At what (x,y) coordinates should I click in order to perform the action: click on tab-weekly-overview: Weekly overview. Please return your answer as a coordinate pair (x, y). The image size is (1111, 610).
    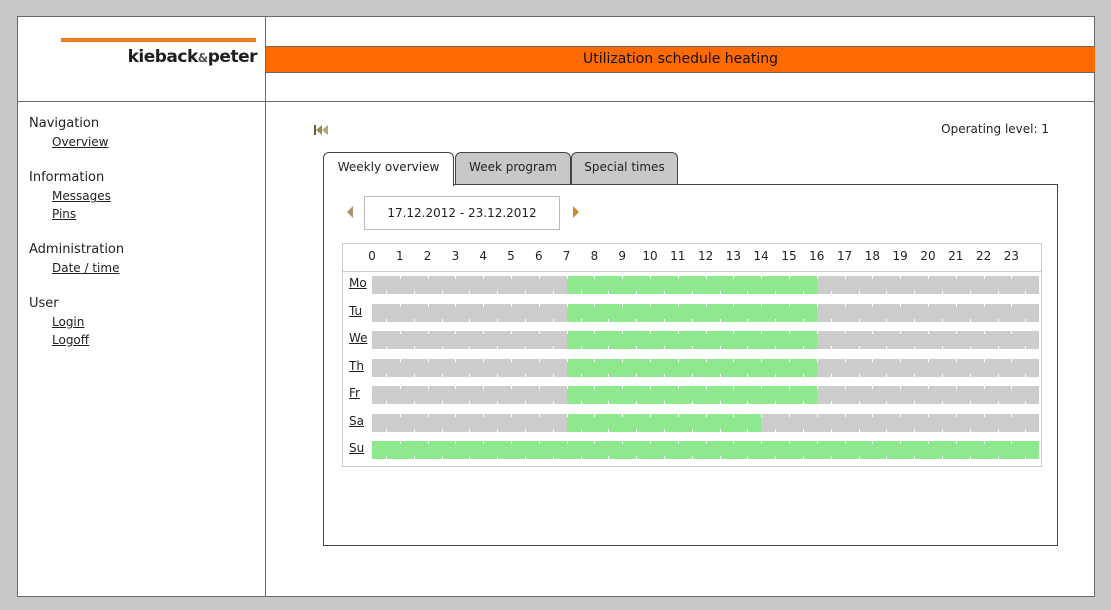
    Looking at the image, I should click on (388, 169).